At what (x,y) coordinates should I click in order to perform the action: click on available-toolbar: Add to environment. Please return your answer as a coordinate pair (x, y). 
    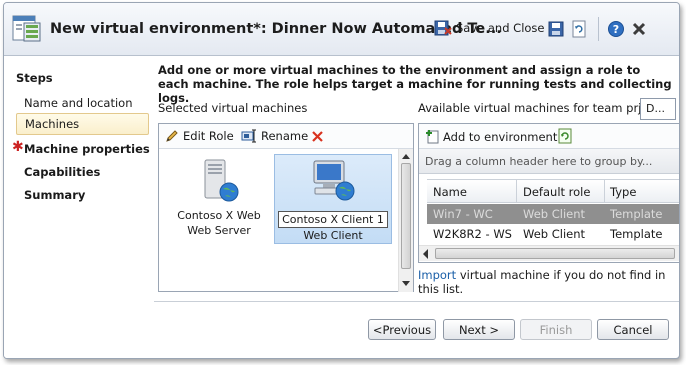
    Looking at the image, I should click on (549, 136).